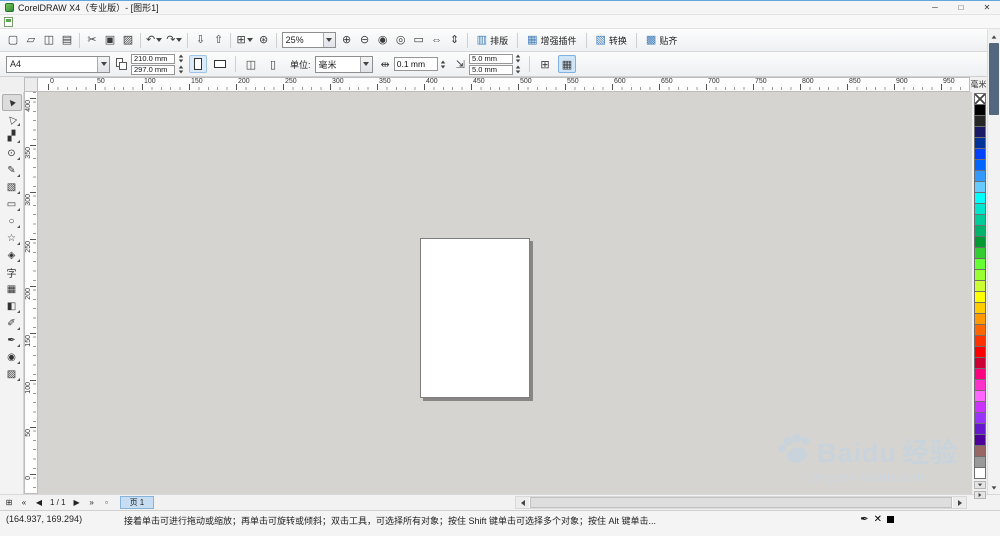 Image resolution: width=1000 pixels, height=536 pixels. Describe the element at coordinates (419, 40) in the screenshot. I see `zoom-page-button: ▭` at that location.